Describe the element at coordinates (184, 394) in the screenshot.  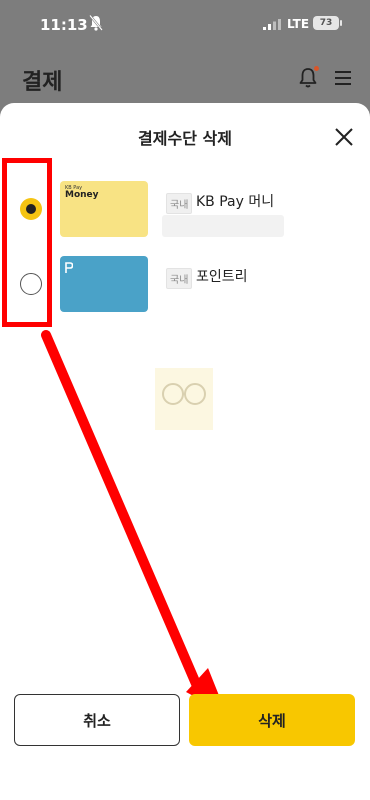
I see `glasses-watermark-icon` at that location.